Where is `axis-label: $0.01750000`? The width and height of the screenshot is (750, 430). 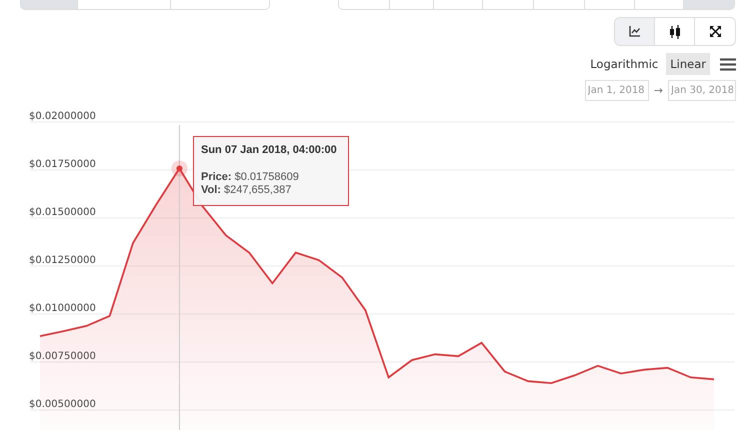 axis-label: $0.01750000 is located at coordinates (62, 164).